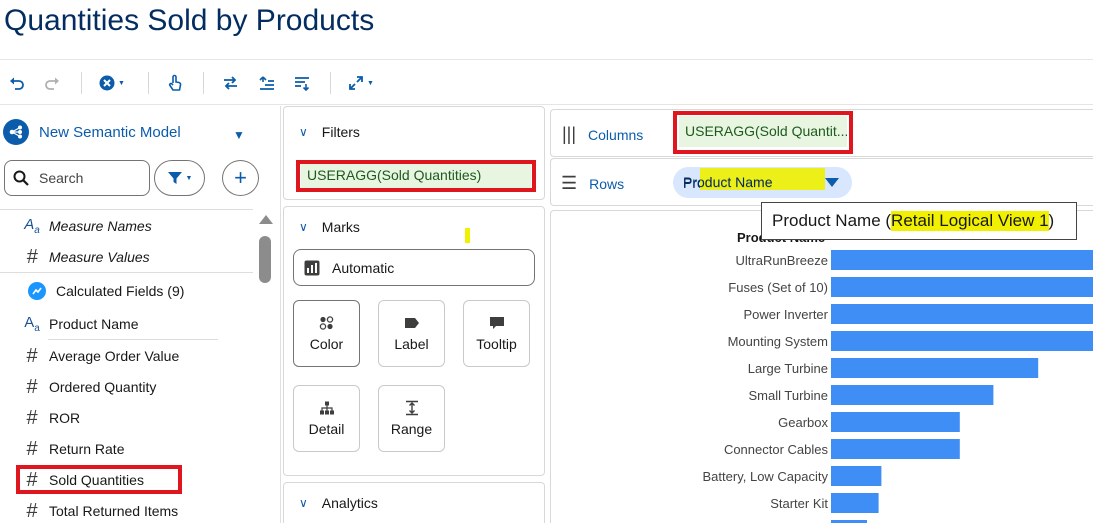 This screenshot has width=1093, height=523. What do you see at coordinates (114, 511) in the screenshot?
I see `field-label: Total Returned Items` at bounding box center [114, 511].